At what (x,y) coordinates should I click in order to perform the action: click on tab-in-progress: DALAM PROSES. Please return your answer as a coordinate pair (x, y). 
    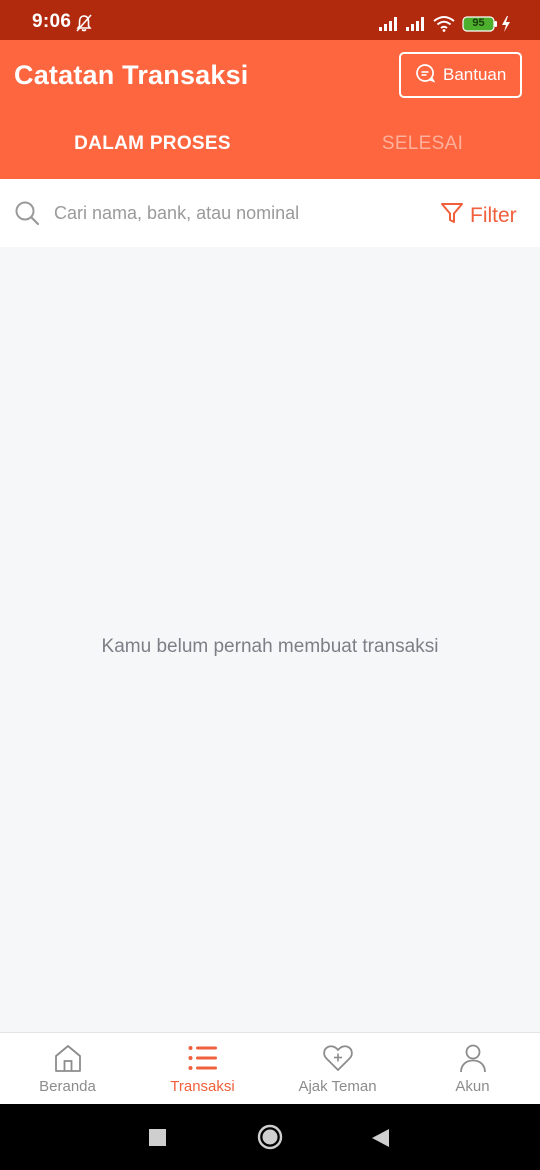
    Looking at the image, I should click on (152, 144).